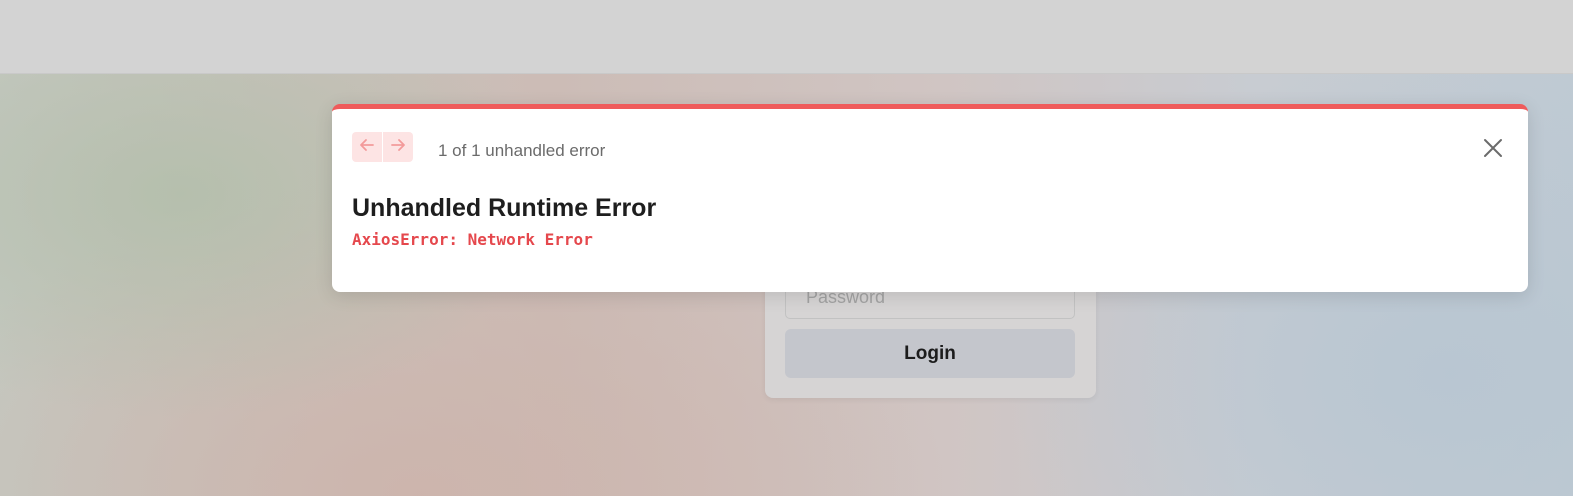 The image size is (1573, 496). What do you see at coordinates (930, 353) in the screenshot?
I see `login-button: Login` at bounding box center [930, 353].